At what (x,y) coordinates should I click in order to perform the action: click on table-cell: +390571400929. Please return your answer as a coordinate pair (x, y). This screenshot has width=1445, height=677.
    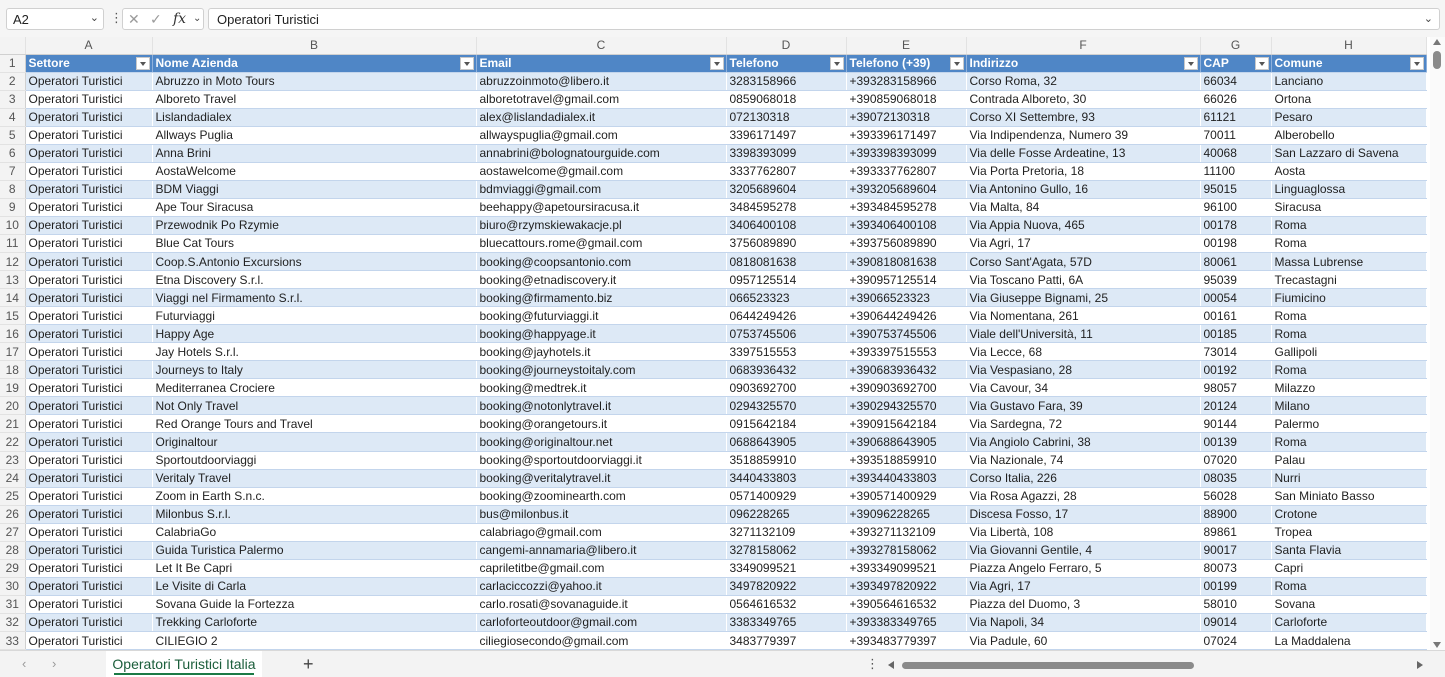
    Looking at the image, I should click on (906, 496).